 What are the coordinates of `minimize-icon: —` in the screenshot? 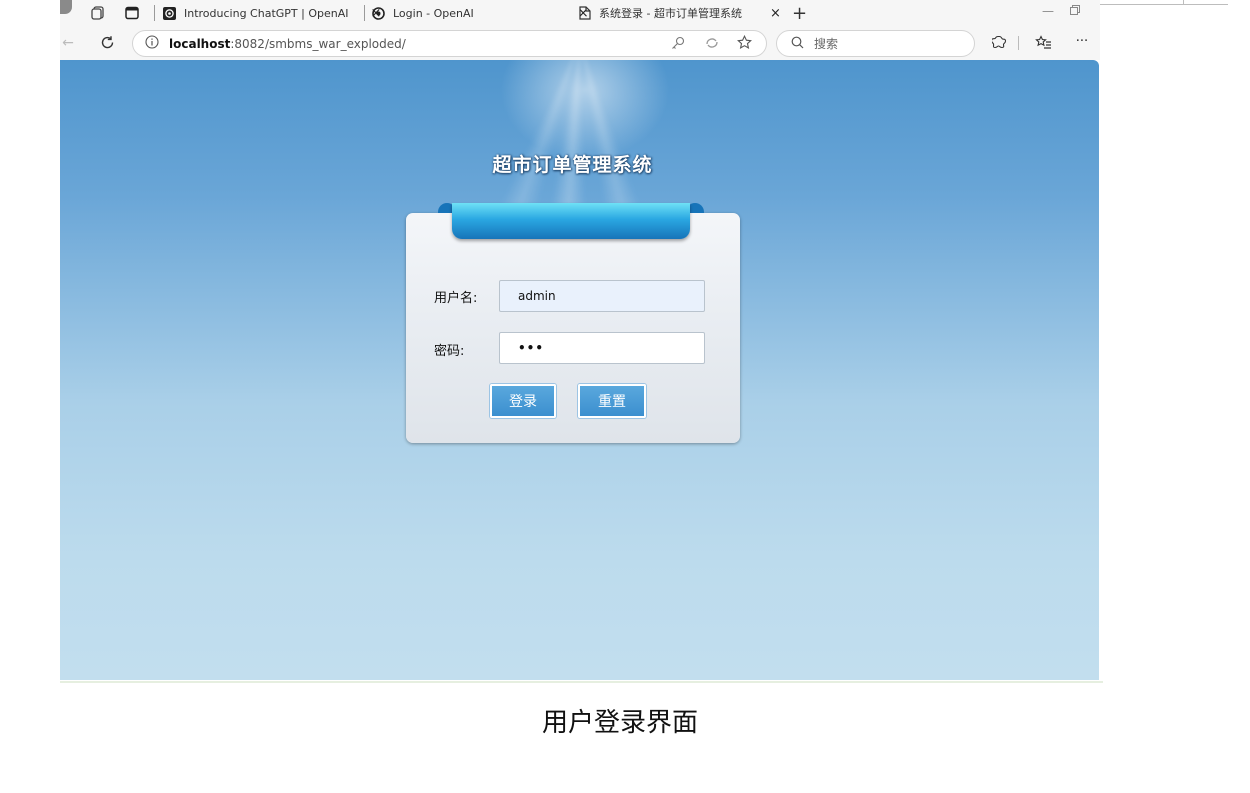 It's located at (1048, 11).